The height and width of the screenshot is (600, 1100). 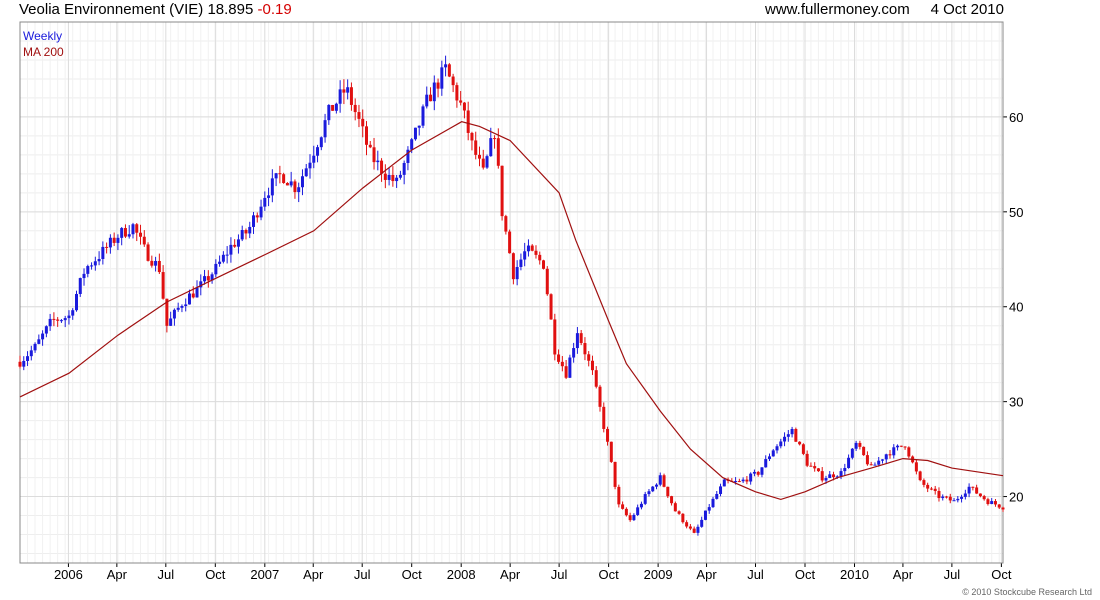 What do you see at coordinates (1027, 592) in the screenshot?
I see `copyright: © 2010 Stockcube Research Ltd` at bounding box center [1027, 592].